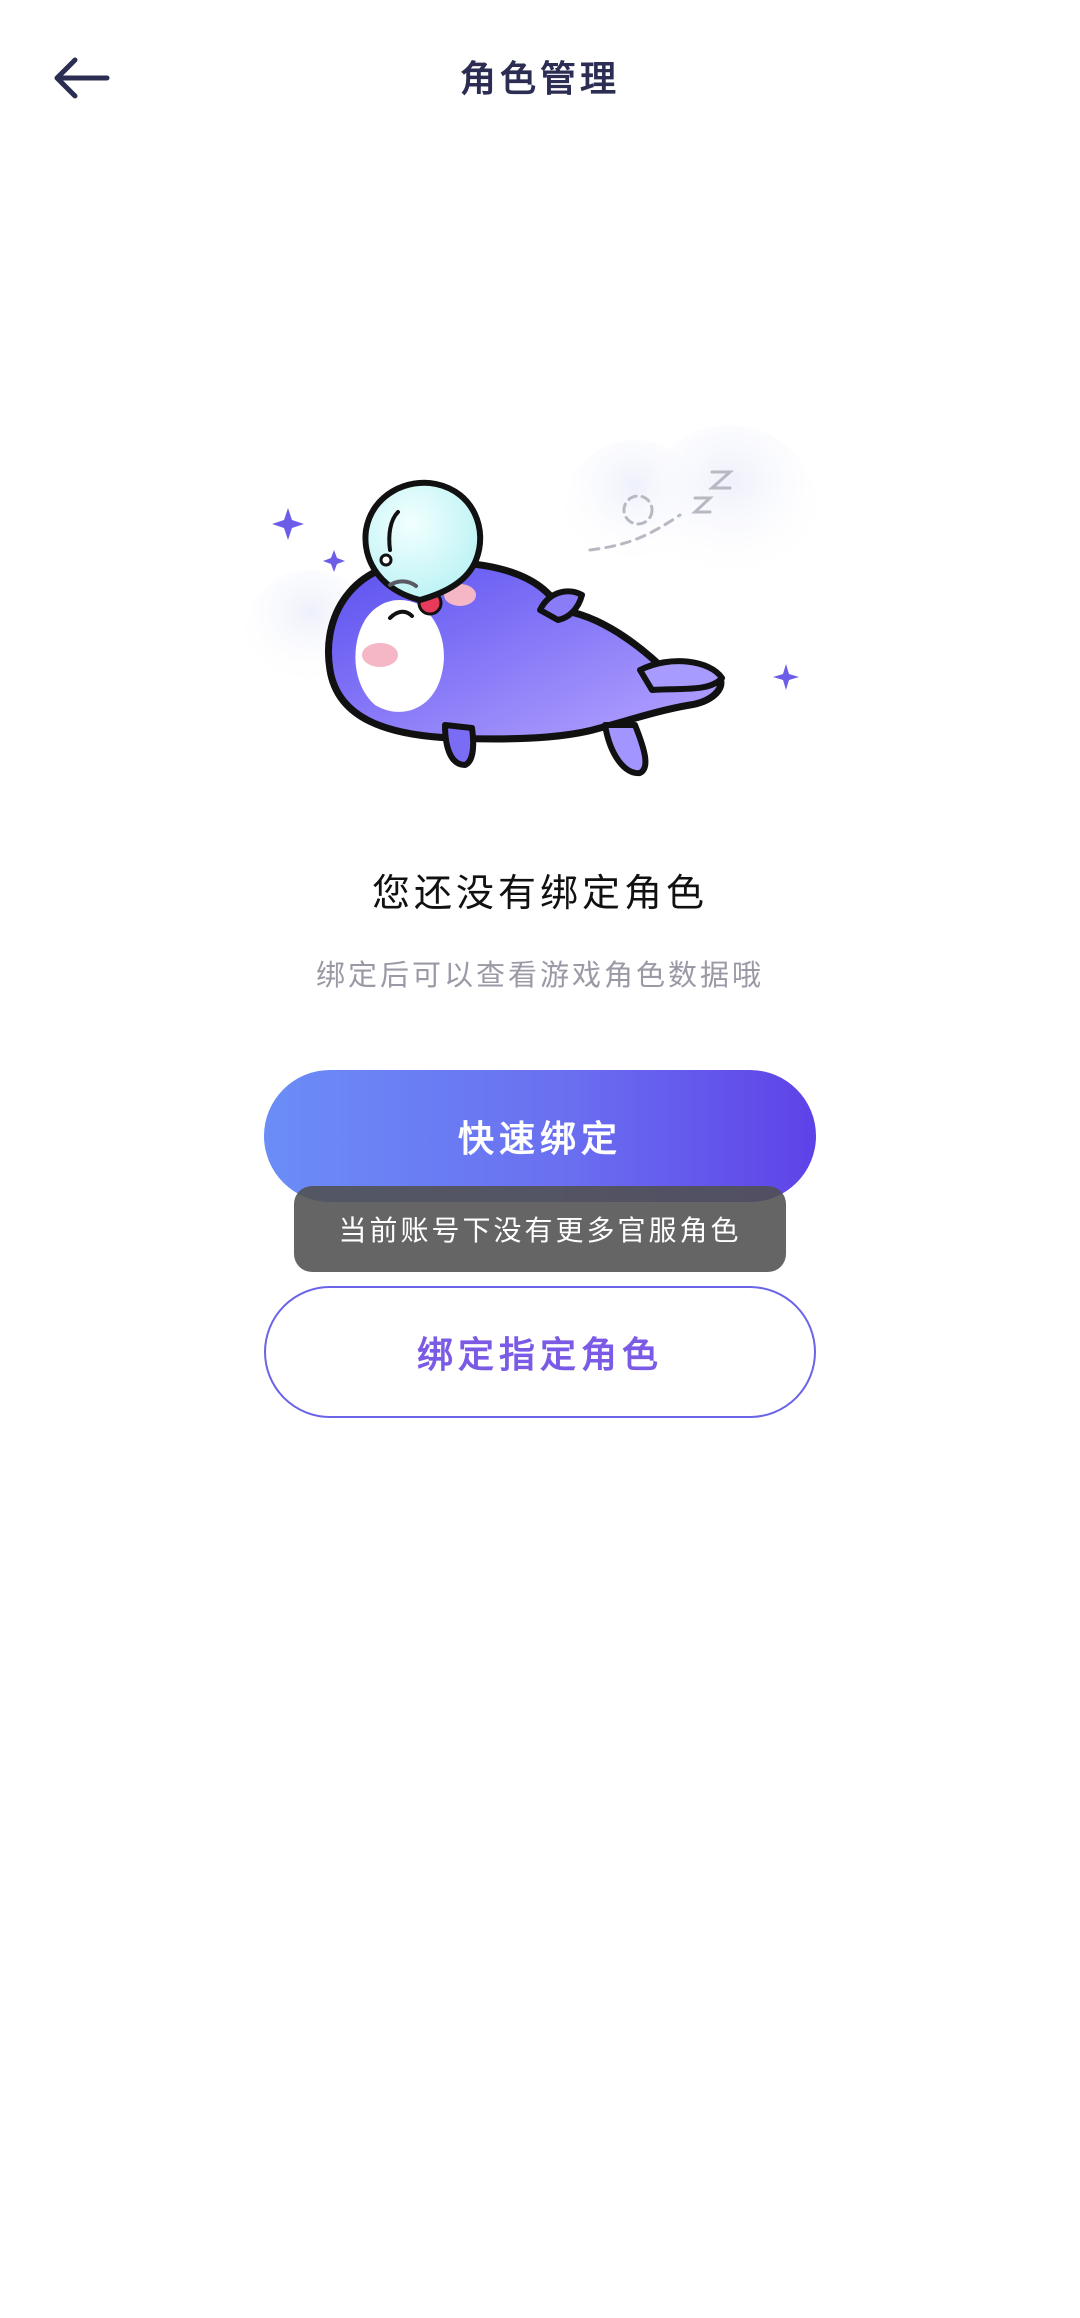 Image resolution: width=1080 pixels, height=2318 pixels. Describe the element at coordinates (539, 975) in the screenshot. I see `empty-state-subtitle: 绑定后可以查看游戏角色数据哦` at that location.